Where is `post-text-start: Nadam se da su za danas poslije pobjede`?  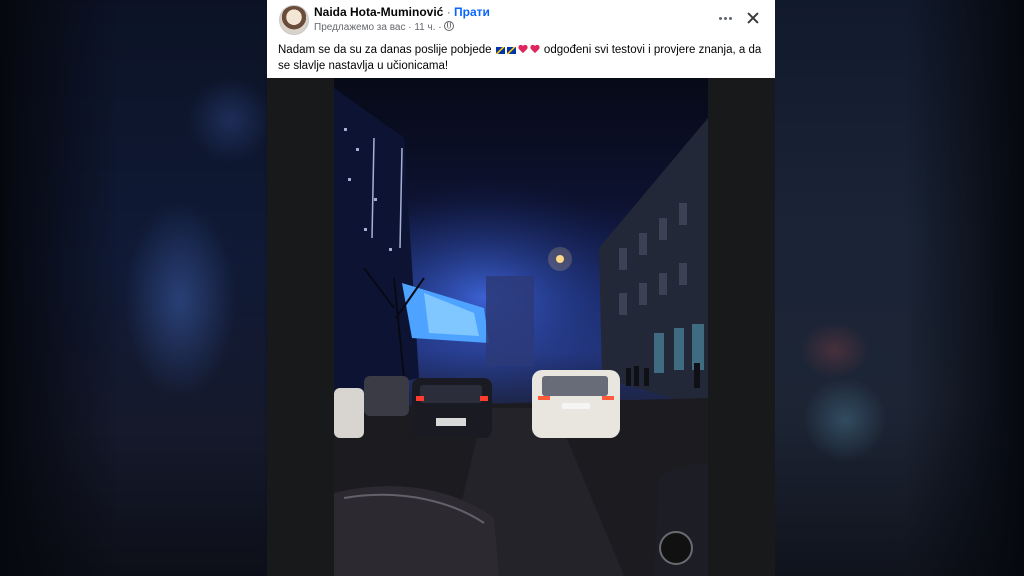 post-text-start: Nadam se da su za danas poslije pobjede is located at coordinates (386, 50).